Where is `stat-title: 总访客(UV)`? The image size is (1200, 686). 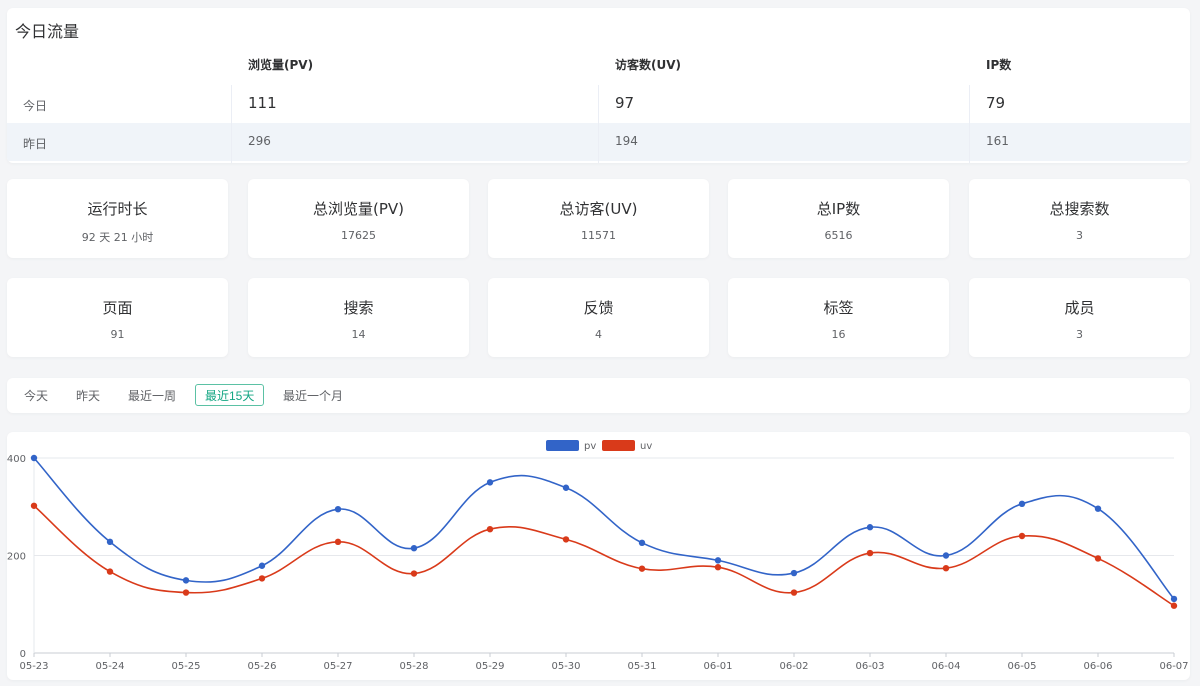
stat-title: 总访客(UV) is located at coordinates (598, 209).